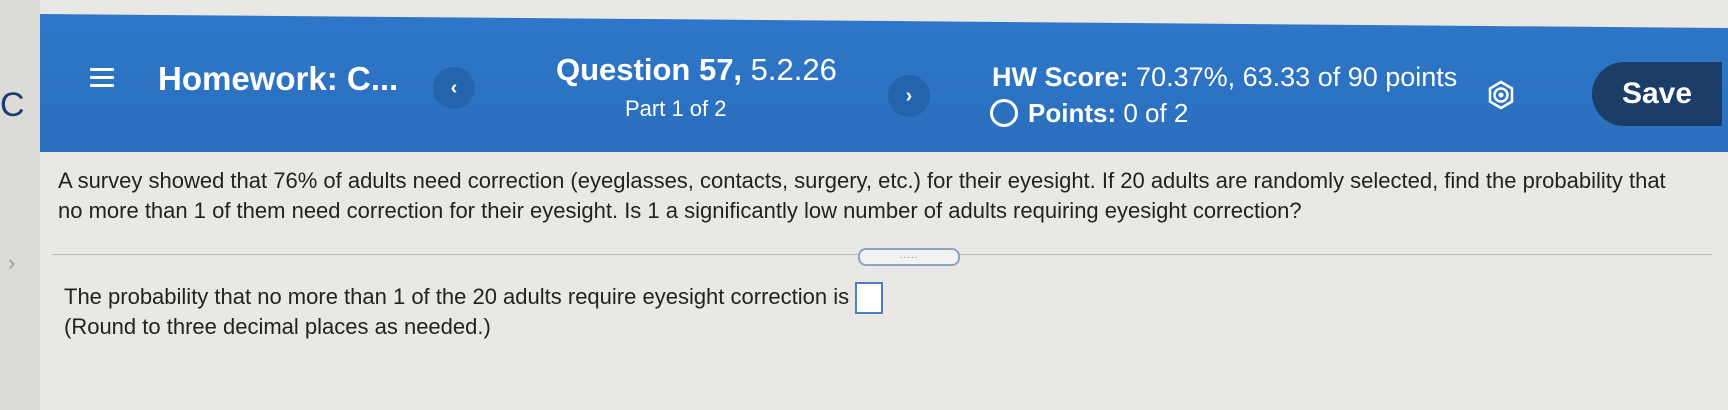  Describe the element at coordinates (1297, 77) in the screenshot. I see `hw-score-value: 70.37%, 63.33 of 90 points` at that location.